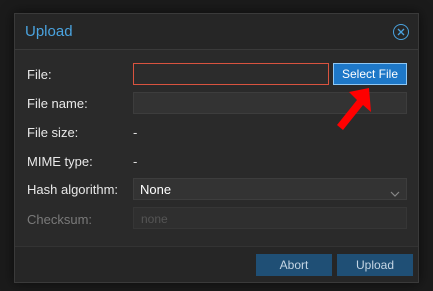  I want to click on select-file-button: Select File, so click(370, 74).